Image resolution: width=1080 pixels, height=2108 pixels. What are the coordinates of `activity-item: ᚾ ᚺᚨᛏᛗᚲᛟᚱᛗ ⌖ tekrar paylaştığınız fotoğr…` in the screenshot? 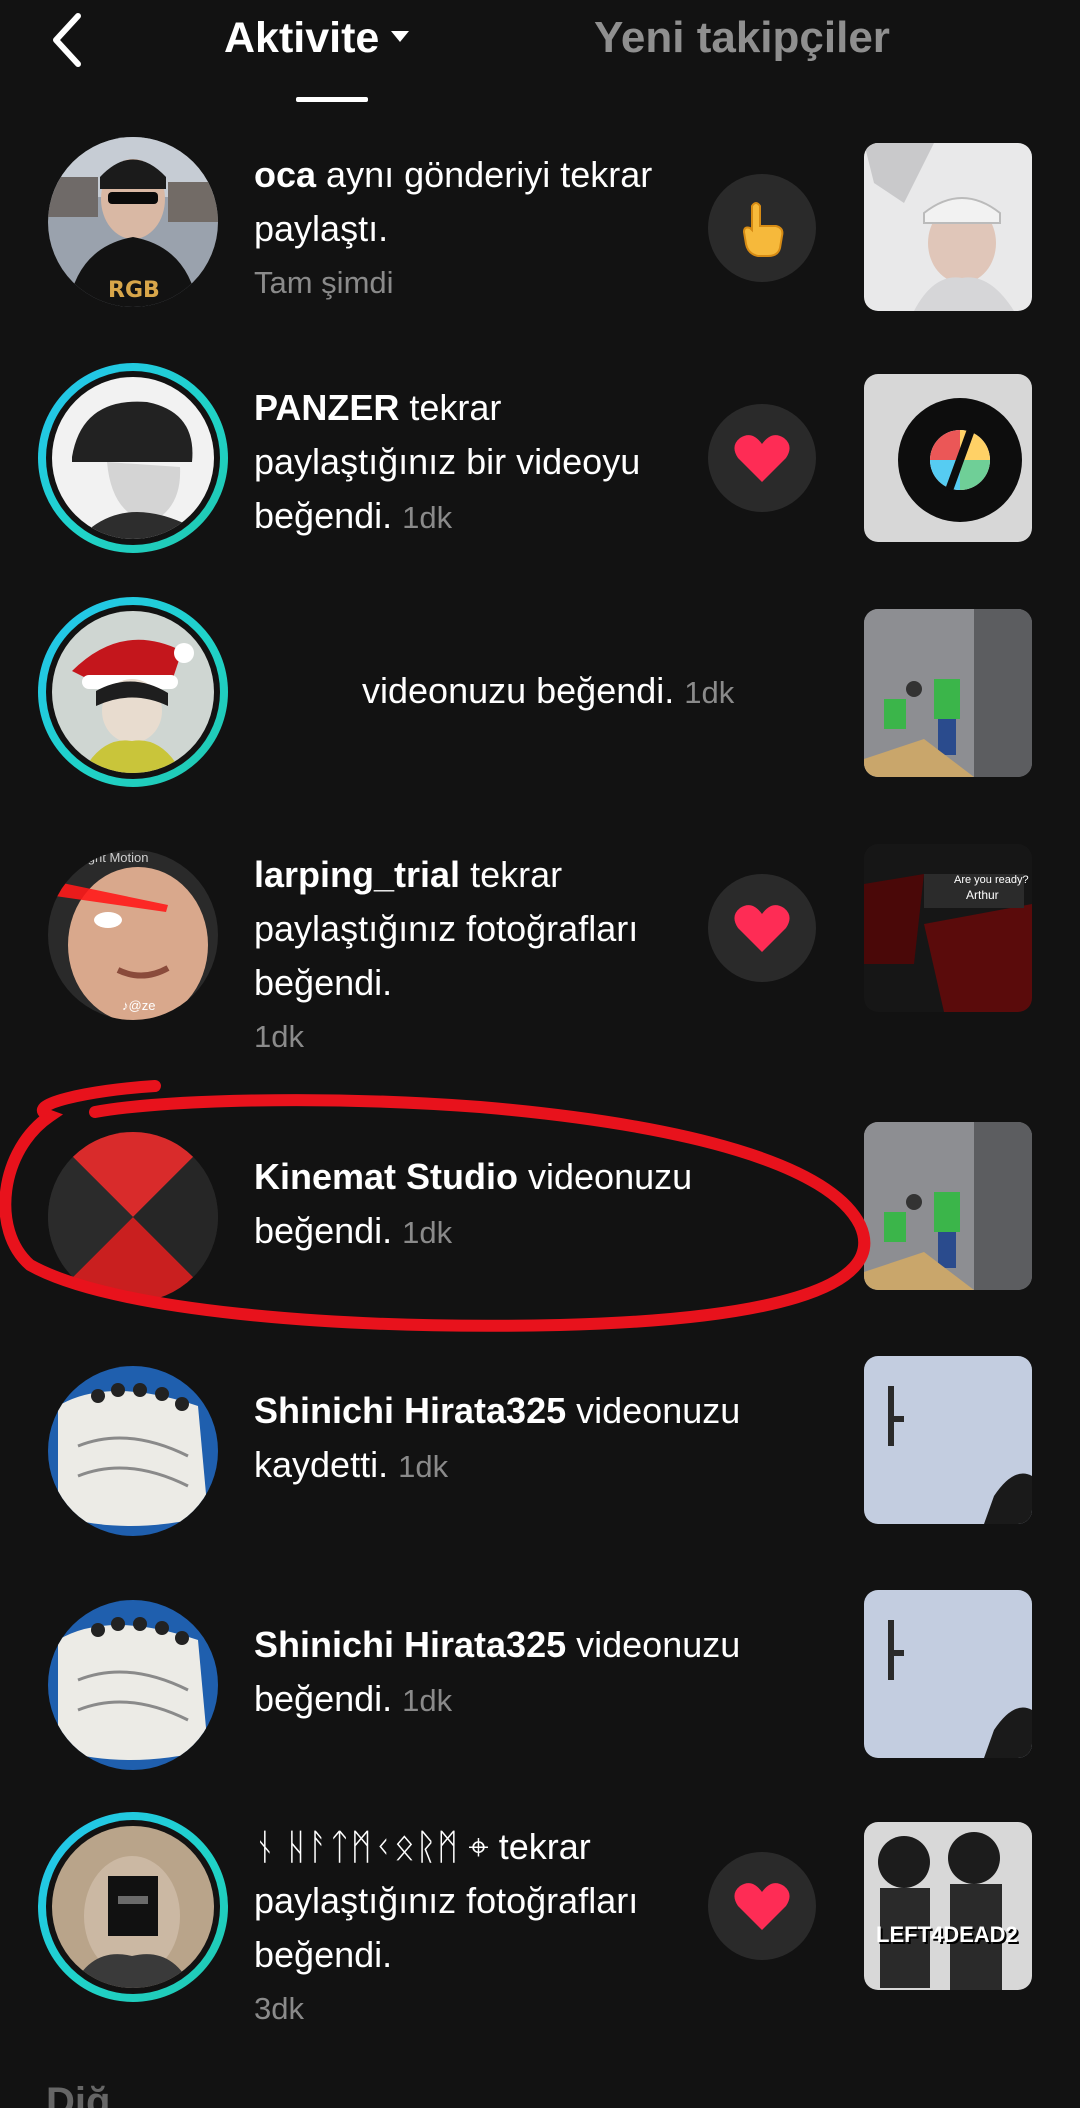 It's located at (540, 1919).